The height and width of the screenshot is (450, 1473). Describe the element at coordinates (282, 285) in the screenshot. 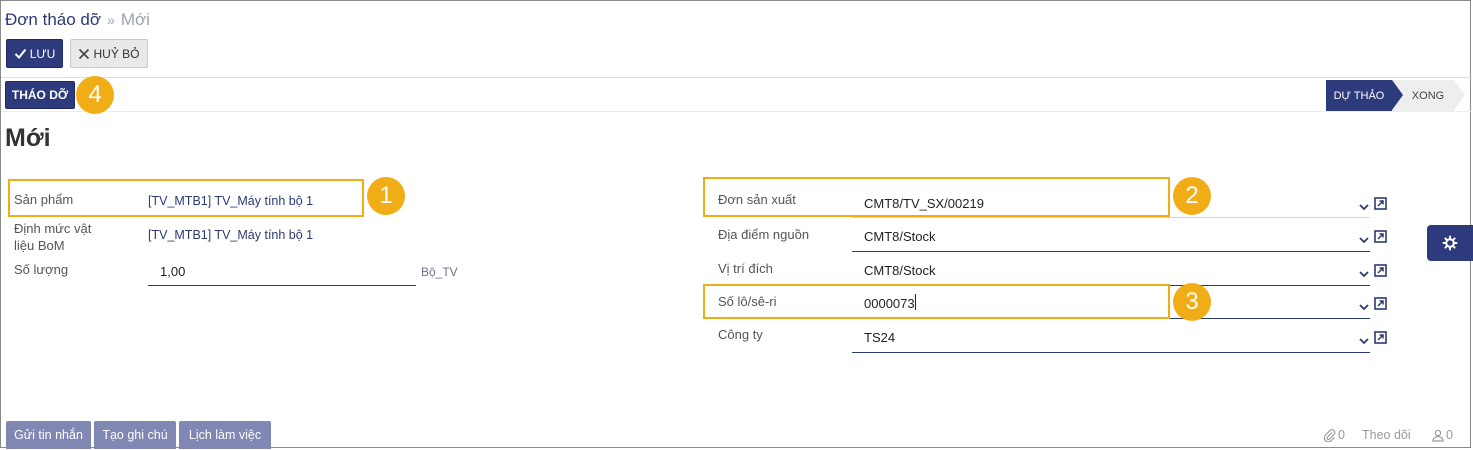

I see `quantity-underline` at that location.